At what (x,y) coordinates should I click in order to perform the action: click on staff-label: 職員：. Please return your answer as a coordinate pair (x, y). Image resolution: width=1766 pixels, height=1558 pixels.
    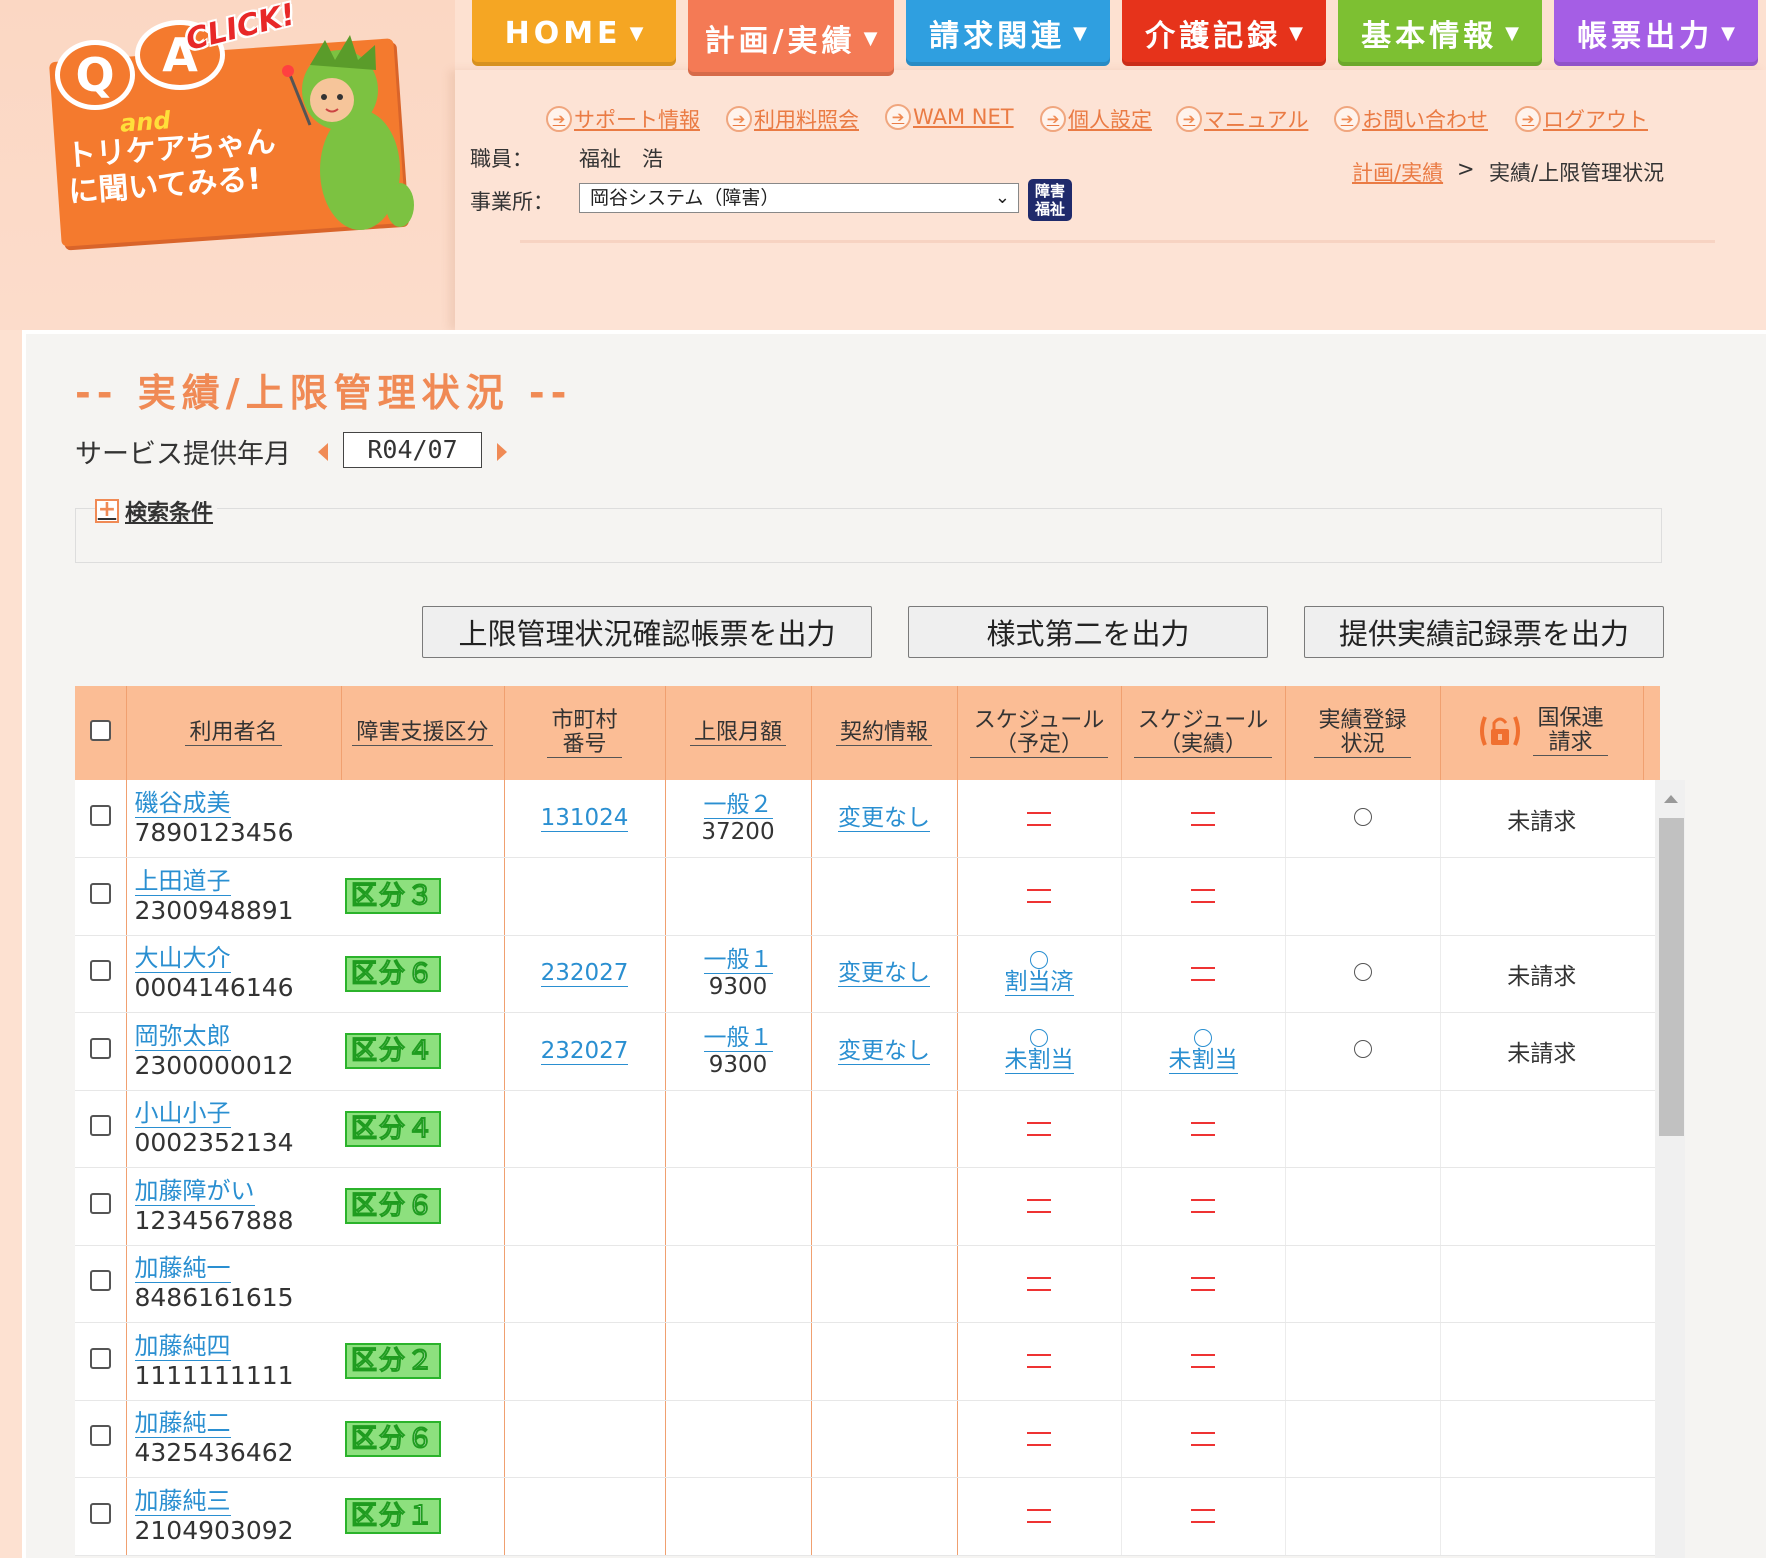
    Looking at the image, I should click on (501, 159).